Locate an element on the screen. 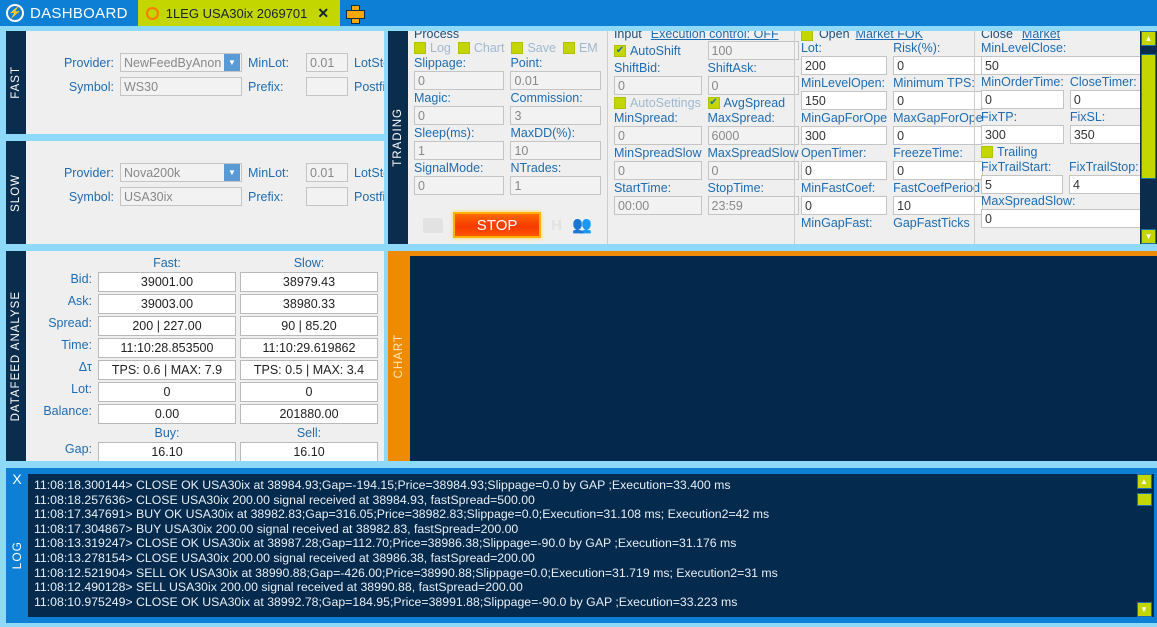 This screenshot has height=627, width=1157. minlevelopen-input: 150 is located at coordinates (844, 100).